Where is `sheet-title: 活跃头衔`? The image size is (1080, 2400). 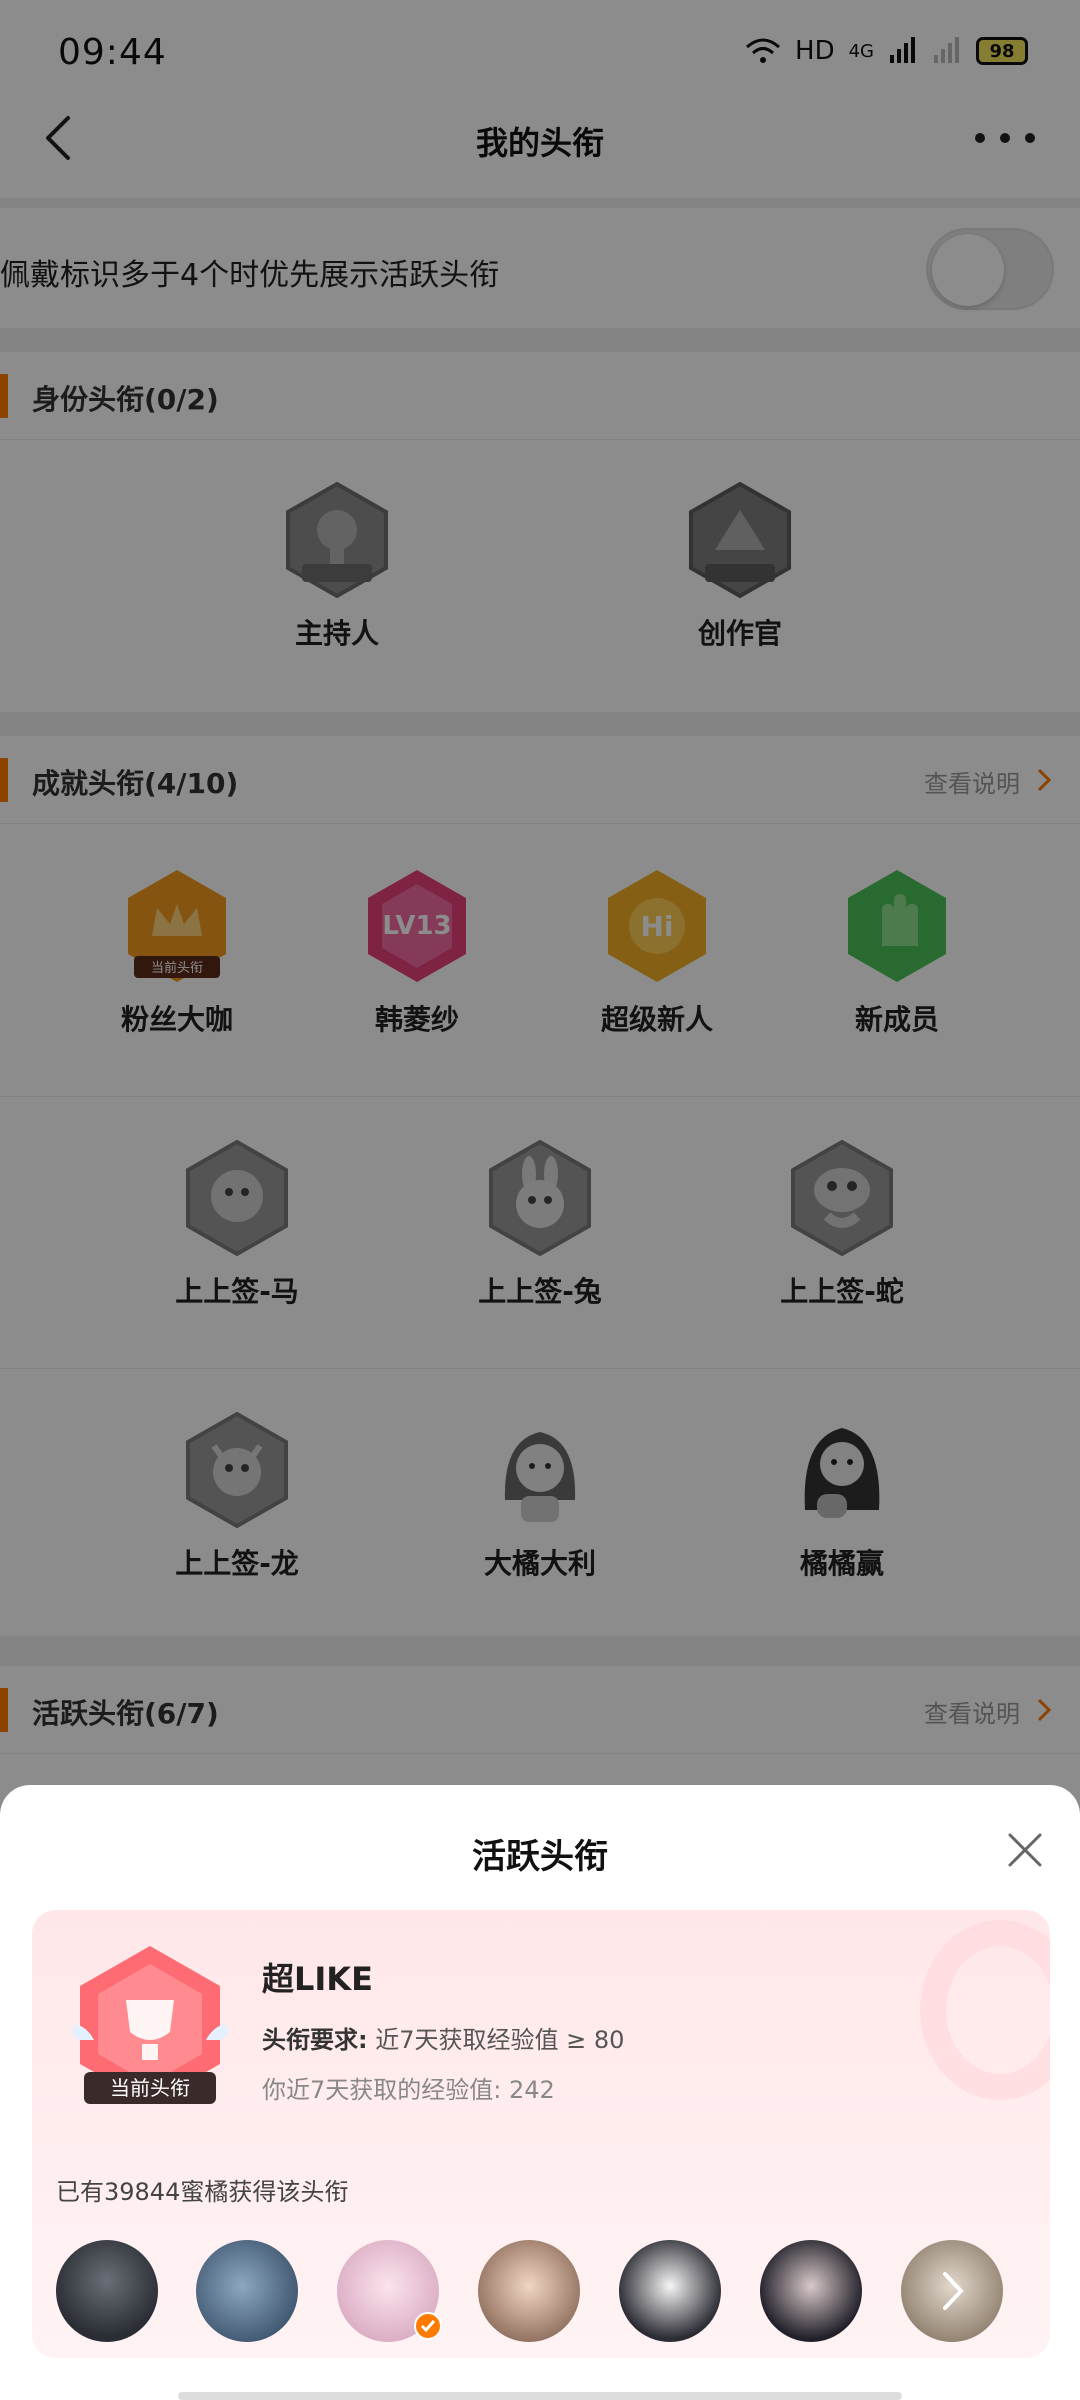 sheet-title: 活跃头衔 is located at coordinates (540, 1857).